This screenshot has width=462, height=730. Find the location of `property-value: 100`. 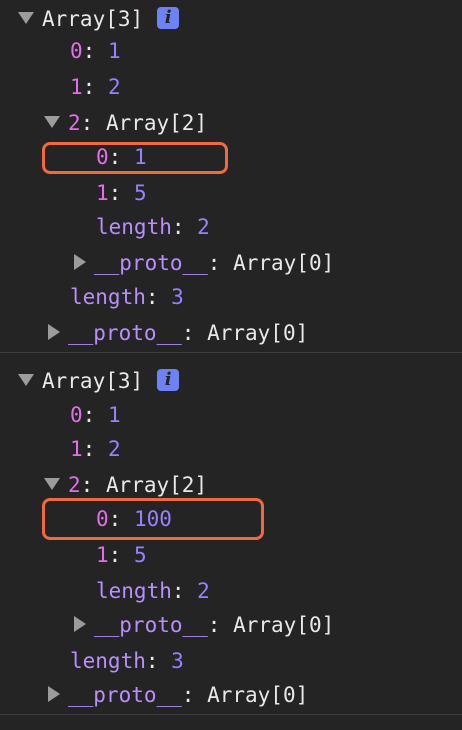

property-value: 100 is located at coordinates (152, 519).